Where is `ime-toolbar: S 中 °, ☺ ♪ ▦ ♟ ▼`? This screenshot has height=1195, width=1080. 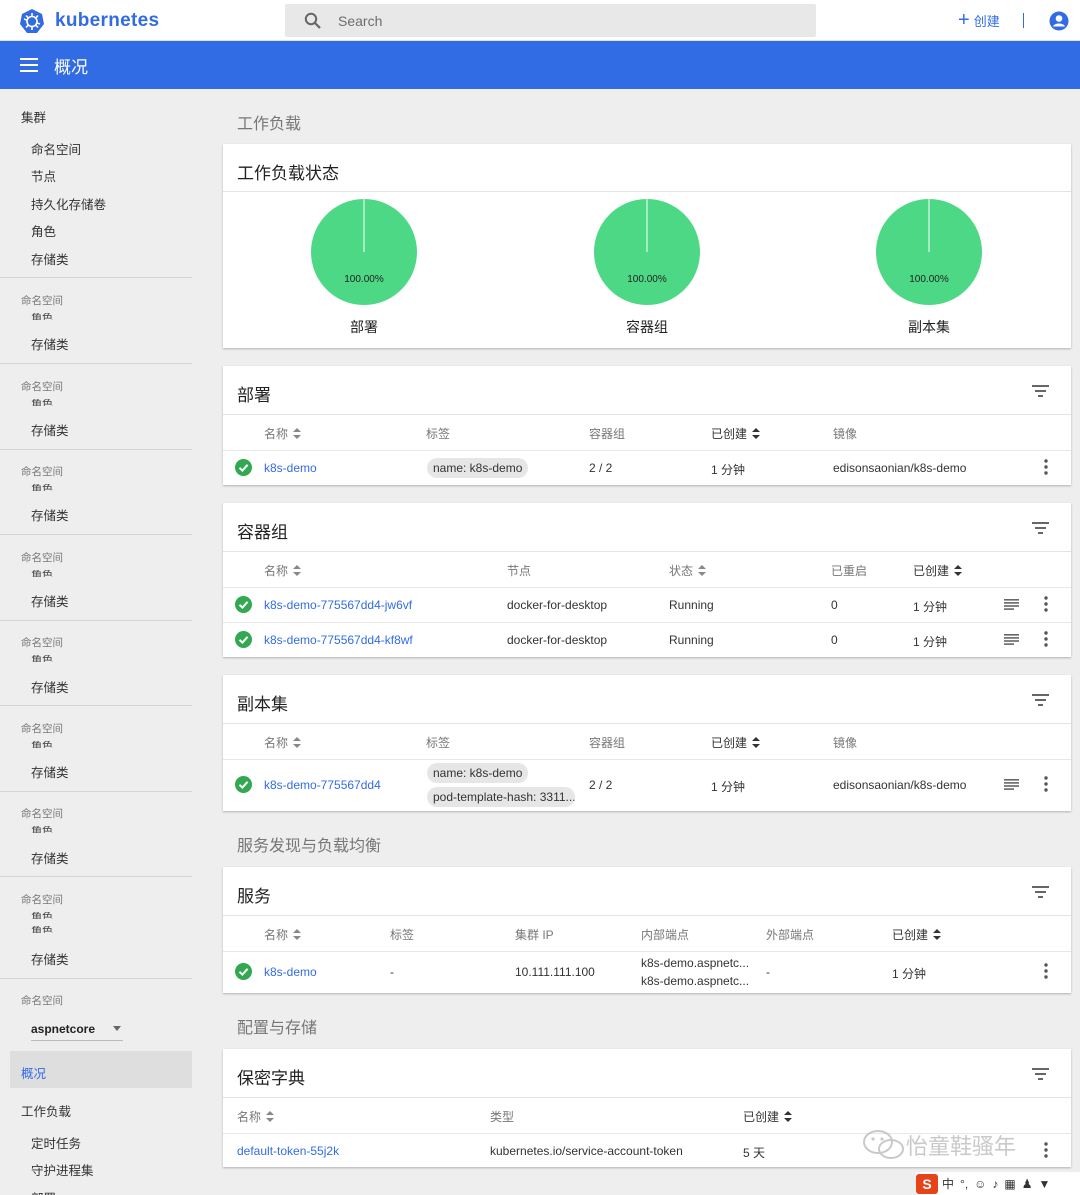
ime-toolbar: S 中 °, ☺ ♪ ▦ ♟ ▼ is located at coordinates (998, 1183).